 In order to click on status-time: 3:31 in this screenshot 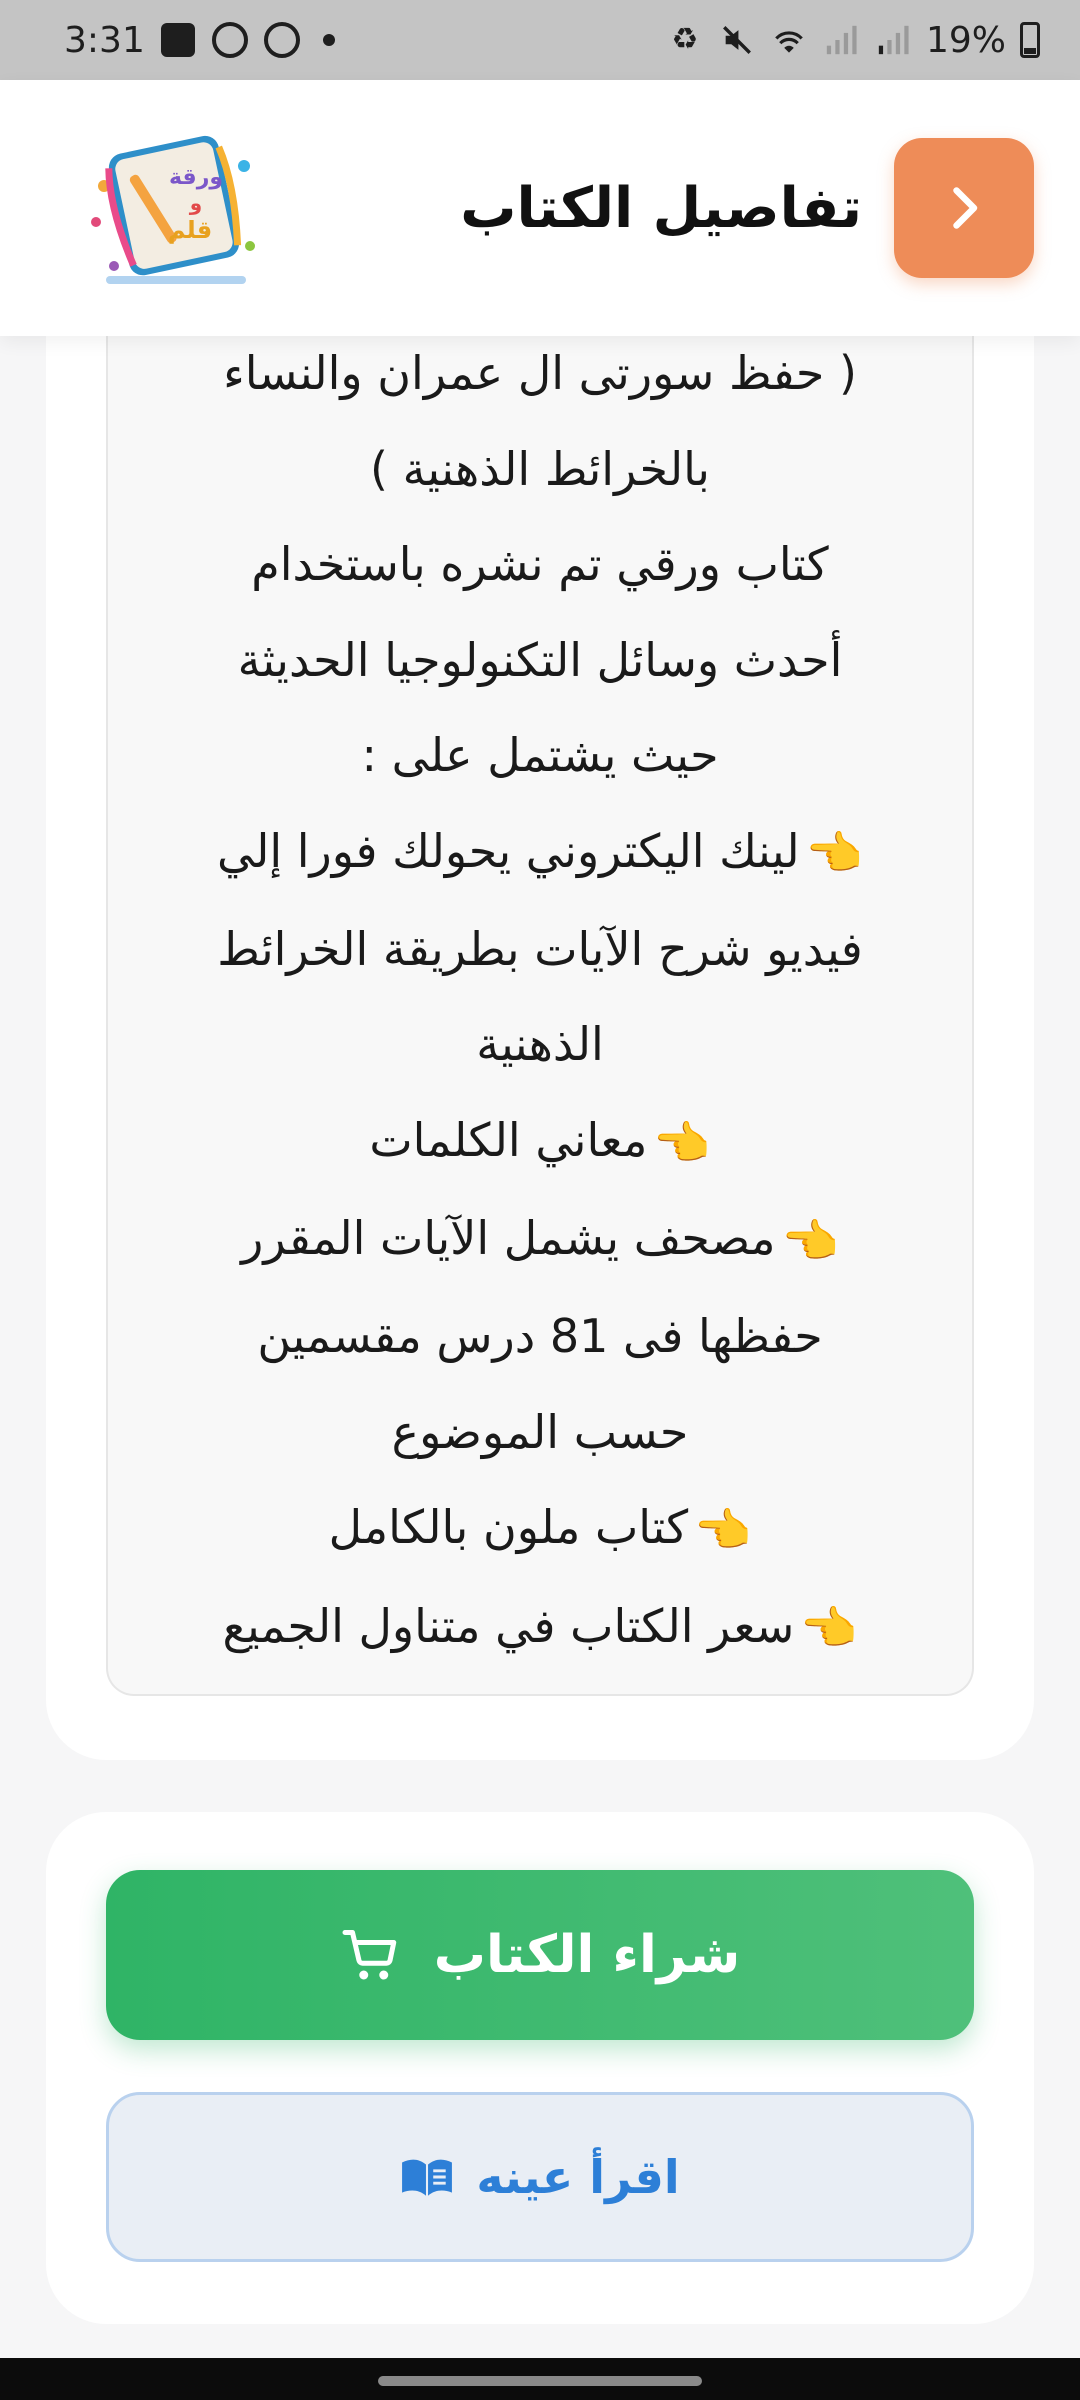, I will do `click(104, 40)`.